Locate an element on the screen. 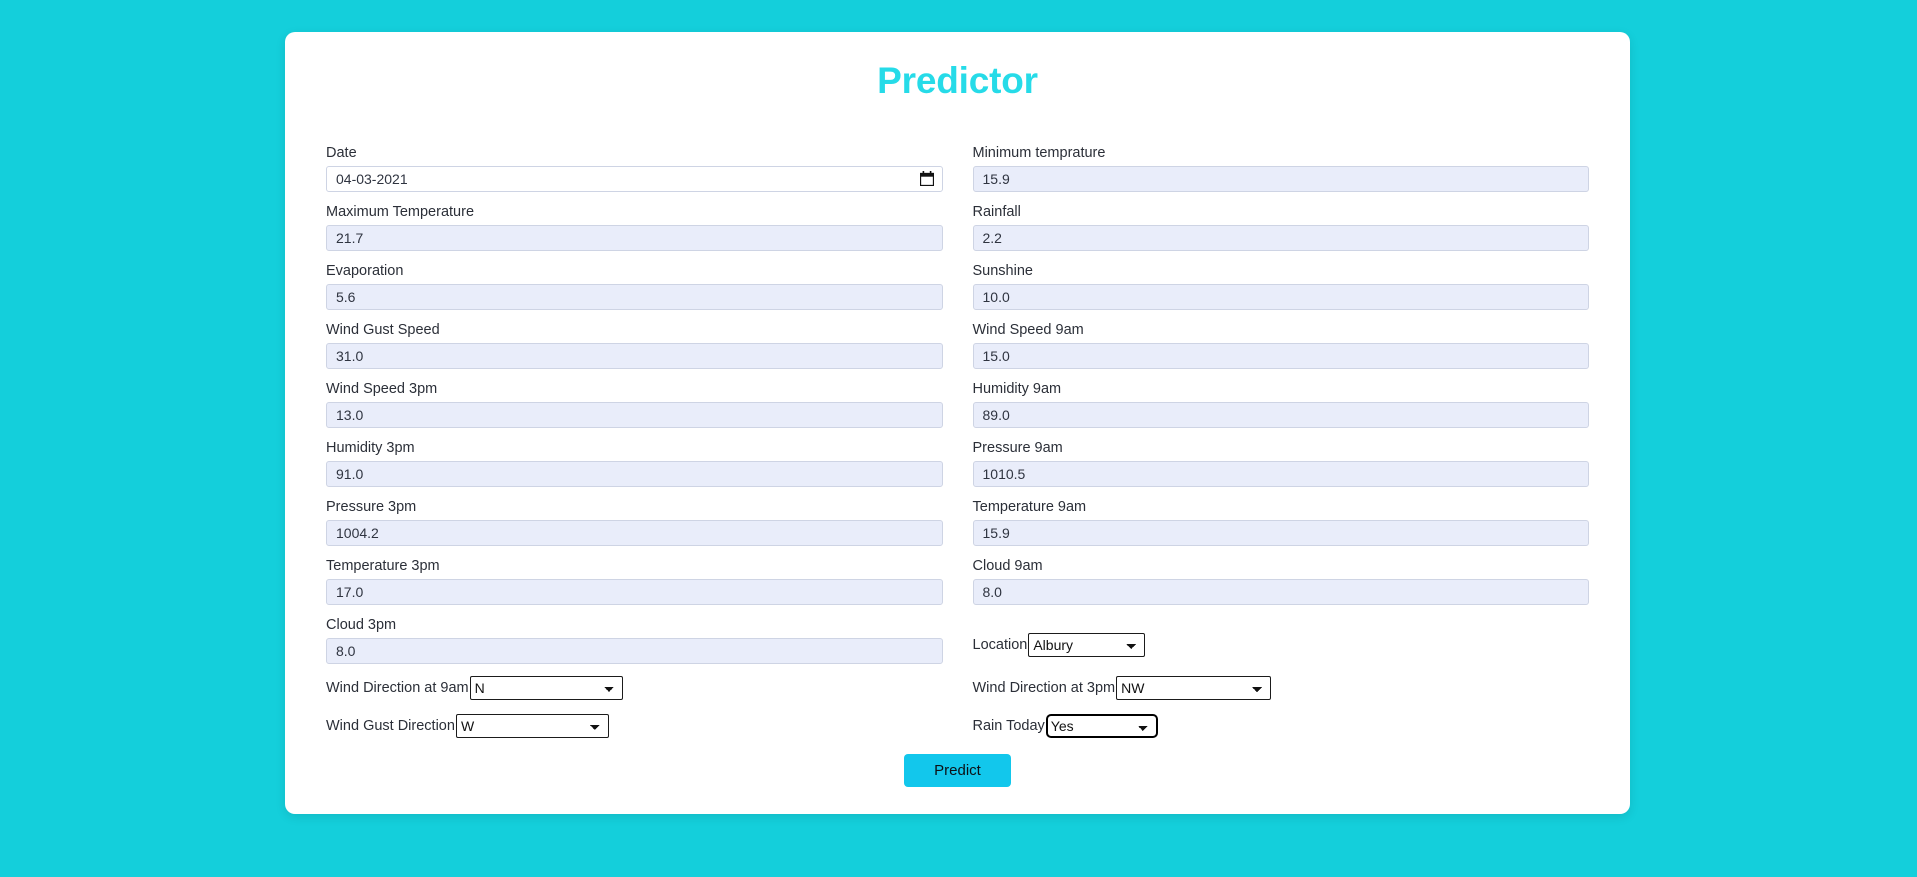 This screenshot has height=877, width=1917. form-row: Date Mini is located at coordinates (957, 173).